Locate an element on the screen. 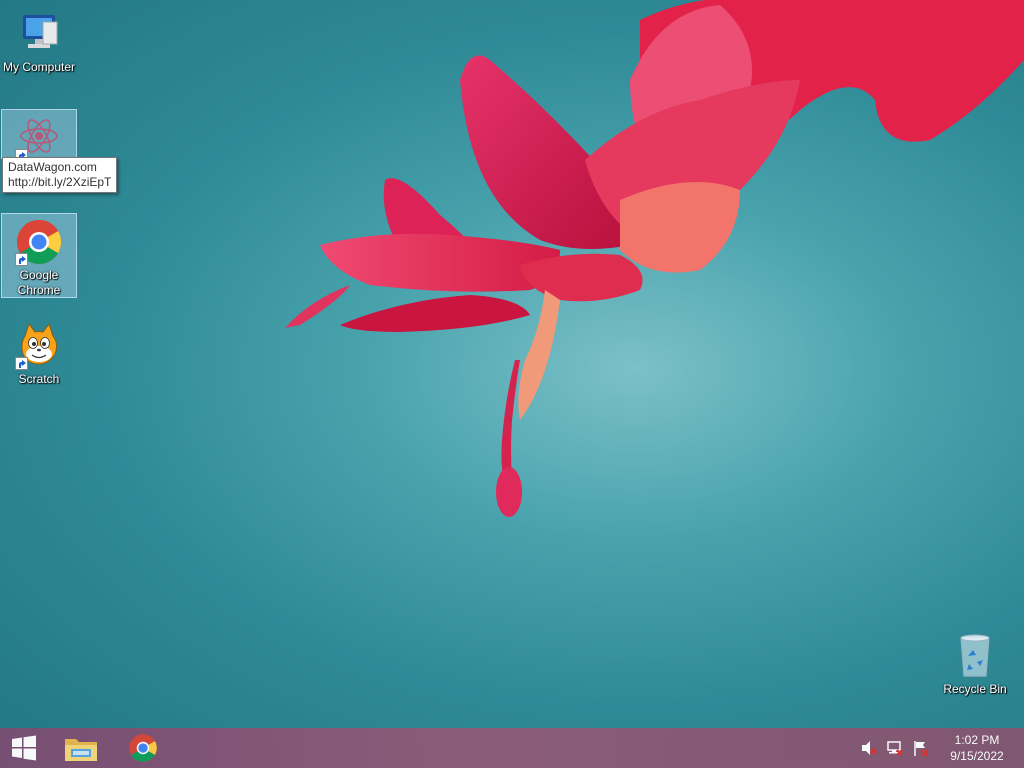 The height and width of the screenshot is (768, 1024). taskbar-chrome is located at coordinates (143, 748).